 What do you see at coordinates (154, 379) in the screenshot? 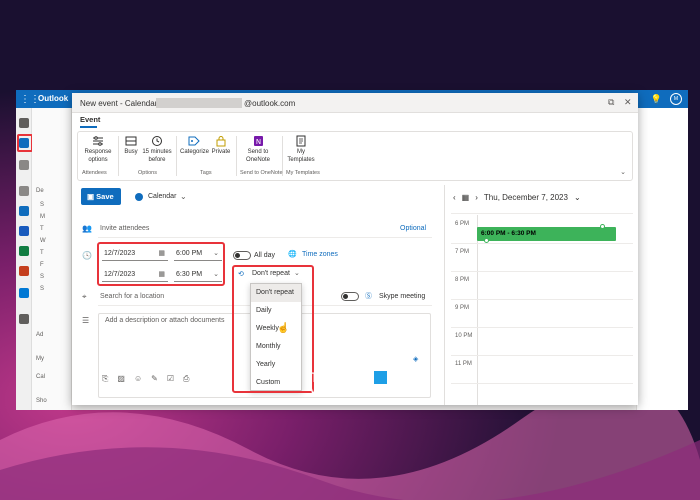
I see `highlighter-icon: ✎` at bounding box center [154, 379].